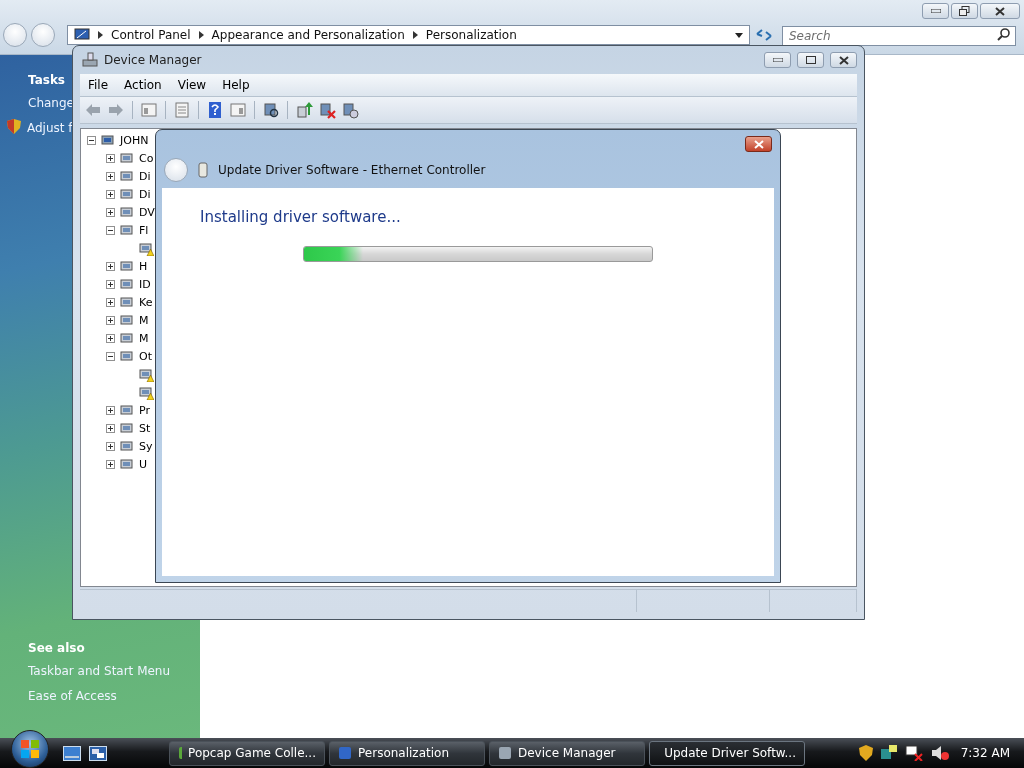 The width and height of the screenshot is (1024, 768). I want to click on window-title: Device Manager, so click(153, 60).